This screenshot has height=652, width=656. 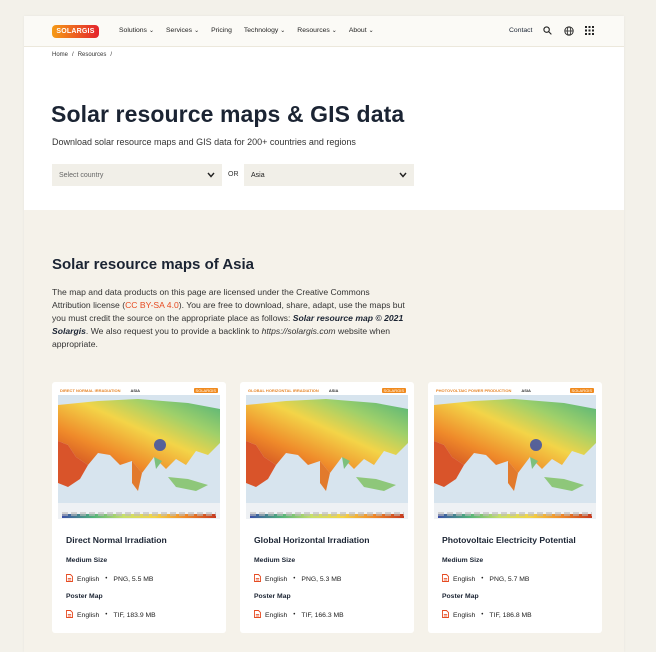 I want to click on poster-map-download: English • TIF, 183.9 MB, so click(x=111, y=615).